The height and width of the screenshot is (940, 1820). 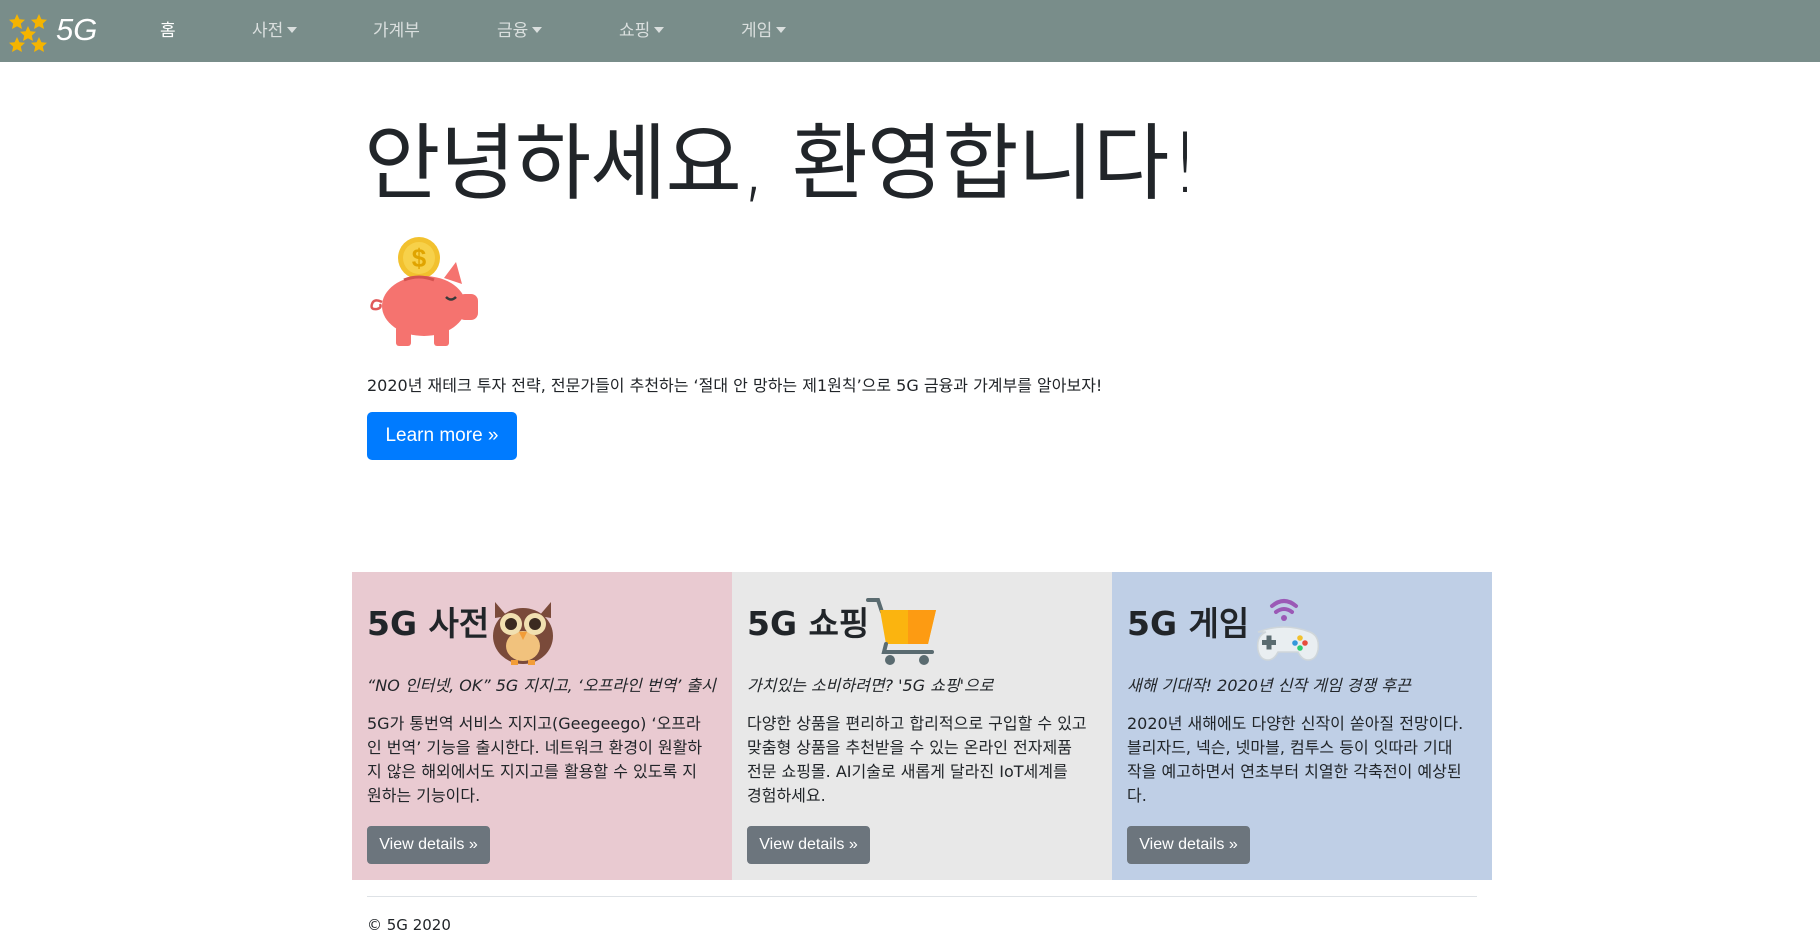 I want to click on nav-item-shopping: 쇼핑, so click(x=642, y=31).